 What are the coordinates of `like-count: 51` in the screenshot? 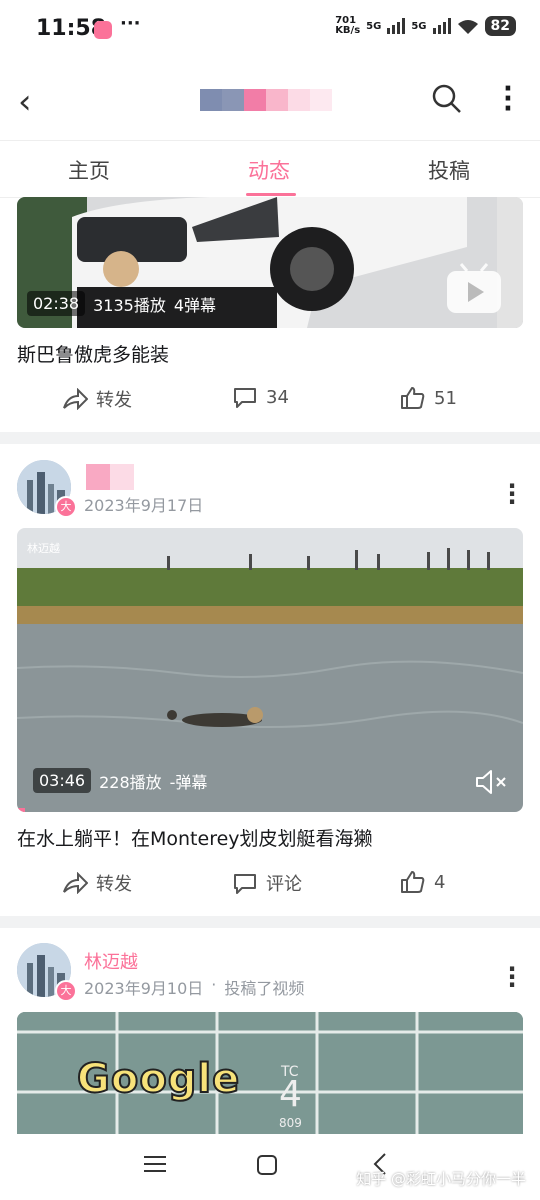 It's located at (445, 398).